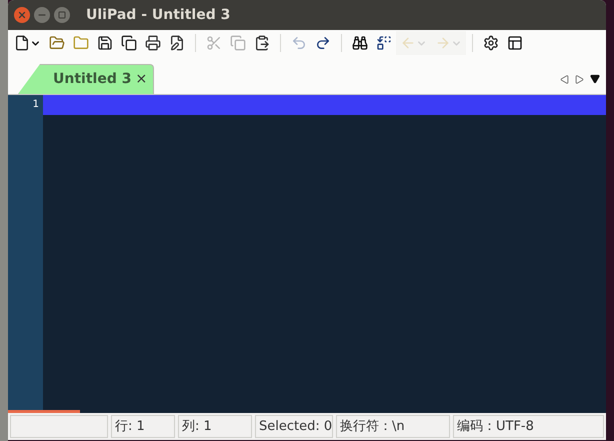  I want to click on open-folder-icon, so click(57, 43).